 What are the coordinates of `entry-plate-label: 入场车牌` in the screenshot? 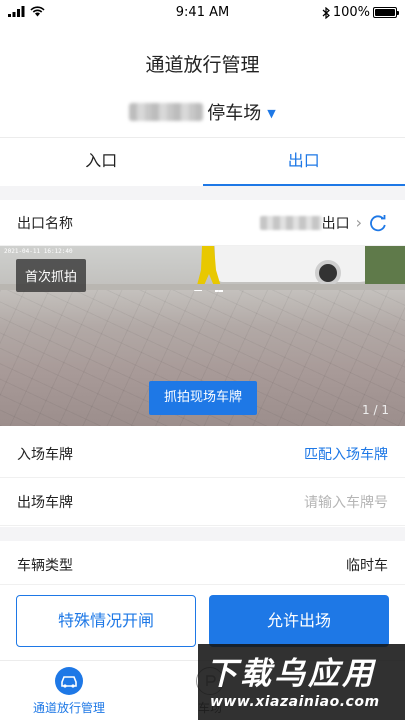 It's located at (45, 454).